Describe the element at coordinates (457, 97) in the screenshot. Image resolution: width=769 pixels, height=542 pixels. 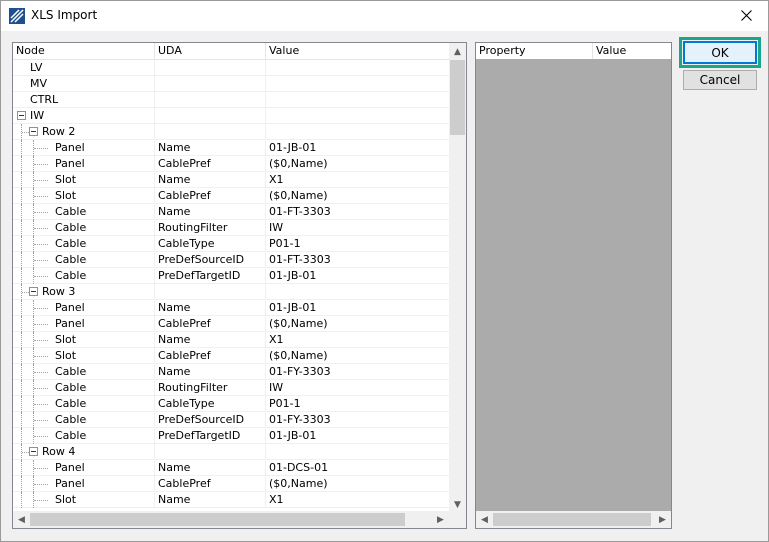
I see `tree-vertical-scroll-thumb` at that location.